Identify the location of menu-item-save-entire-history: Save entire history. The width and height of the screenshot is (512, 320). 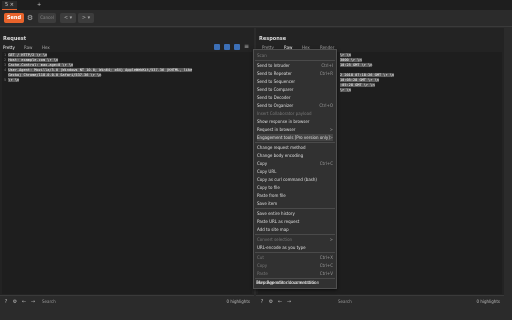
(295, 213).